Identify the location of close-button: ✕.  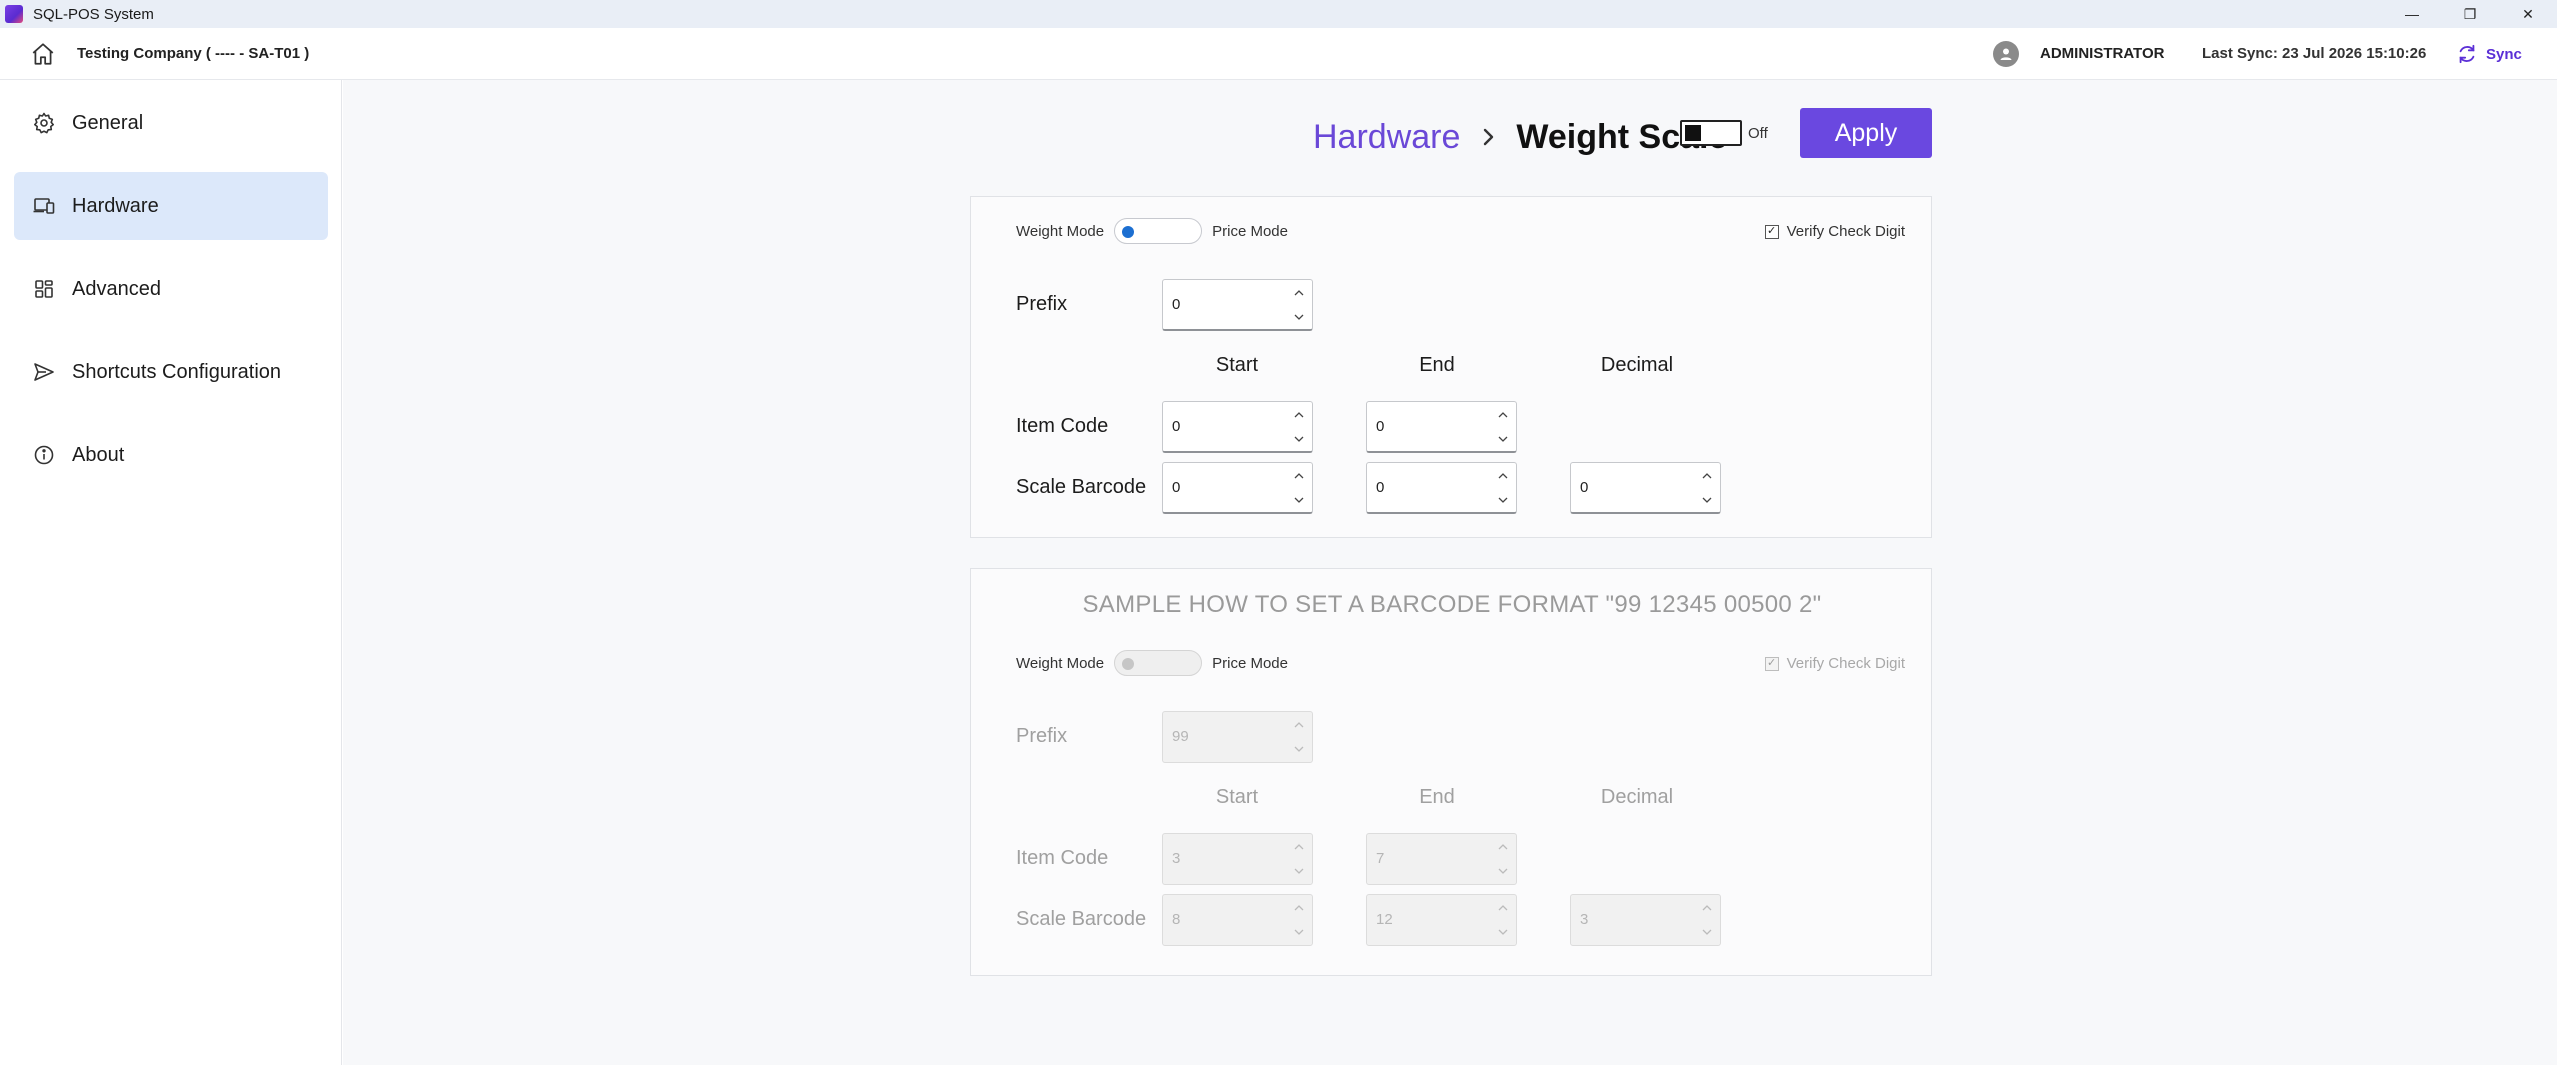
(2528, 14).